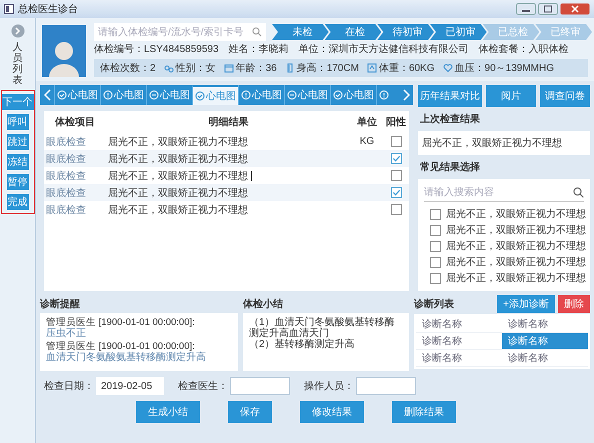 The height and width of the screenshot is (443, 594). What do you see at coordinates (17, 64) in the screenshot?
I see `patient-list-label: 人员列表` at bounding box center [17, 64].